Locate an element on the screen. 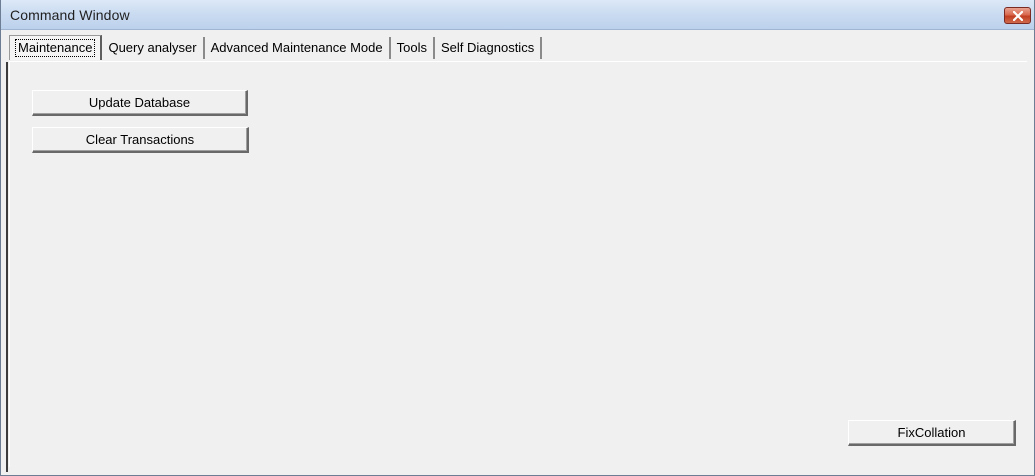 This screenshot has height=476, width=1035. window-title: Command Window is located at coordinates (70, 15).